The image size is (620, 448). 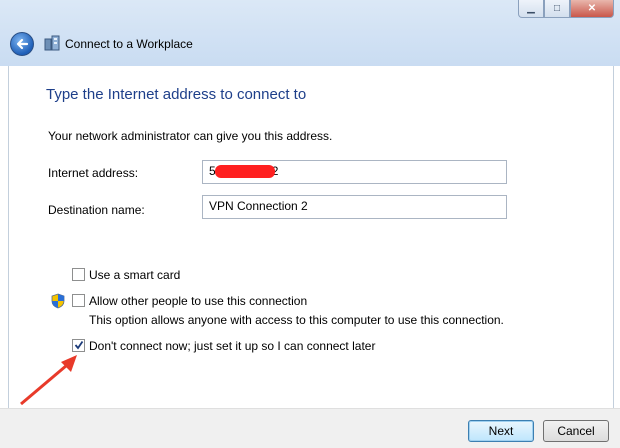 What do you see at coordinates (501, 431) in the screenshot?
I see `next-button: Next` at bounding box center [501, 431].